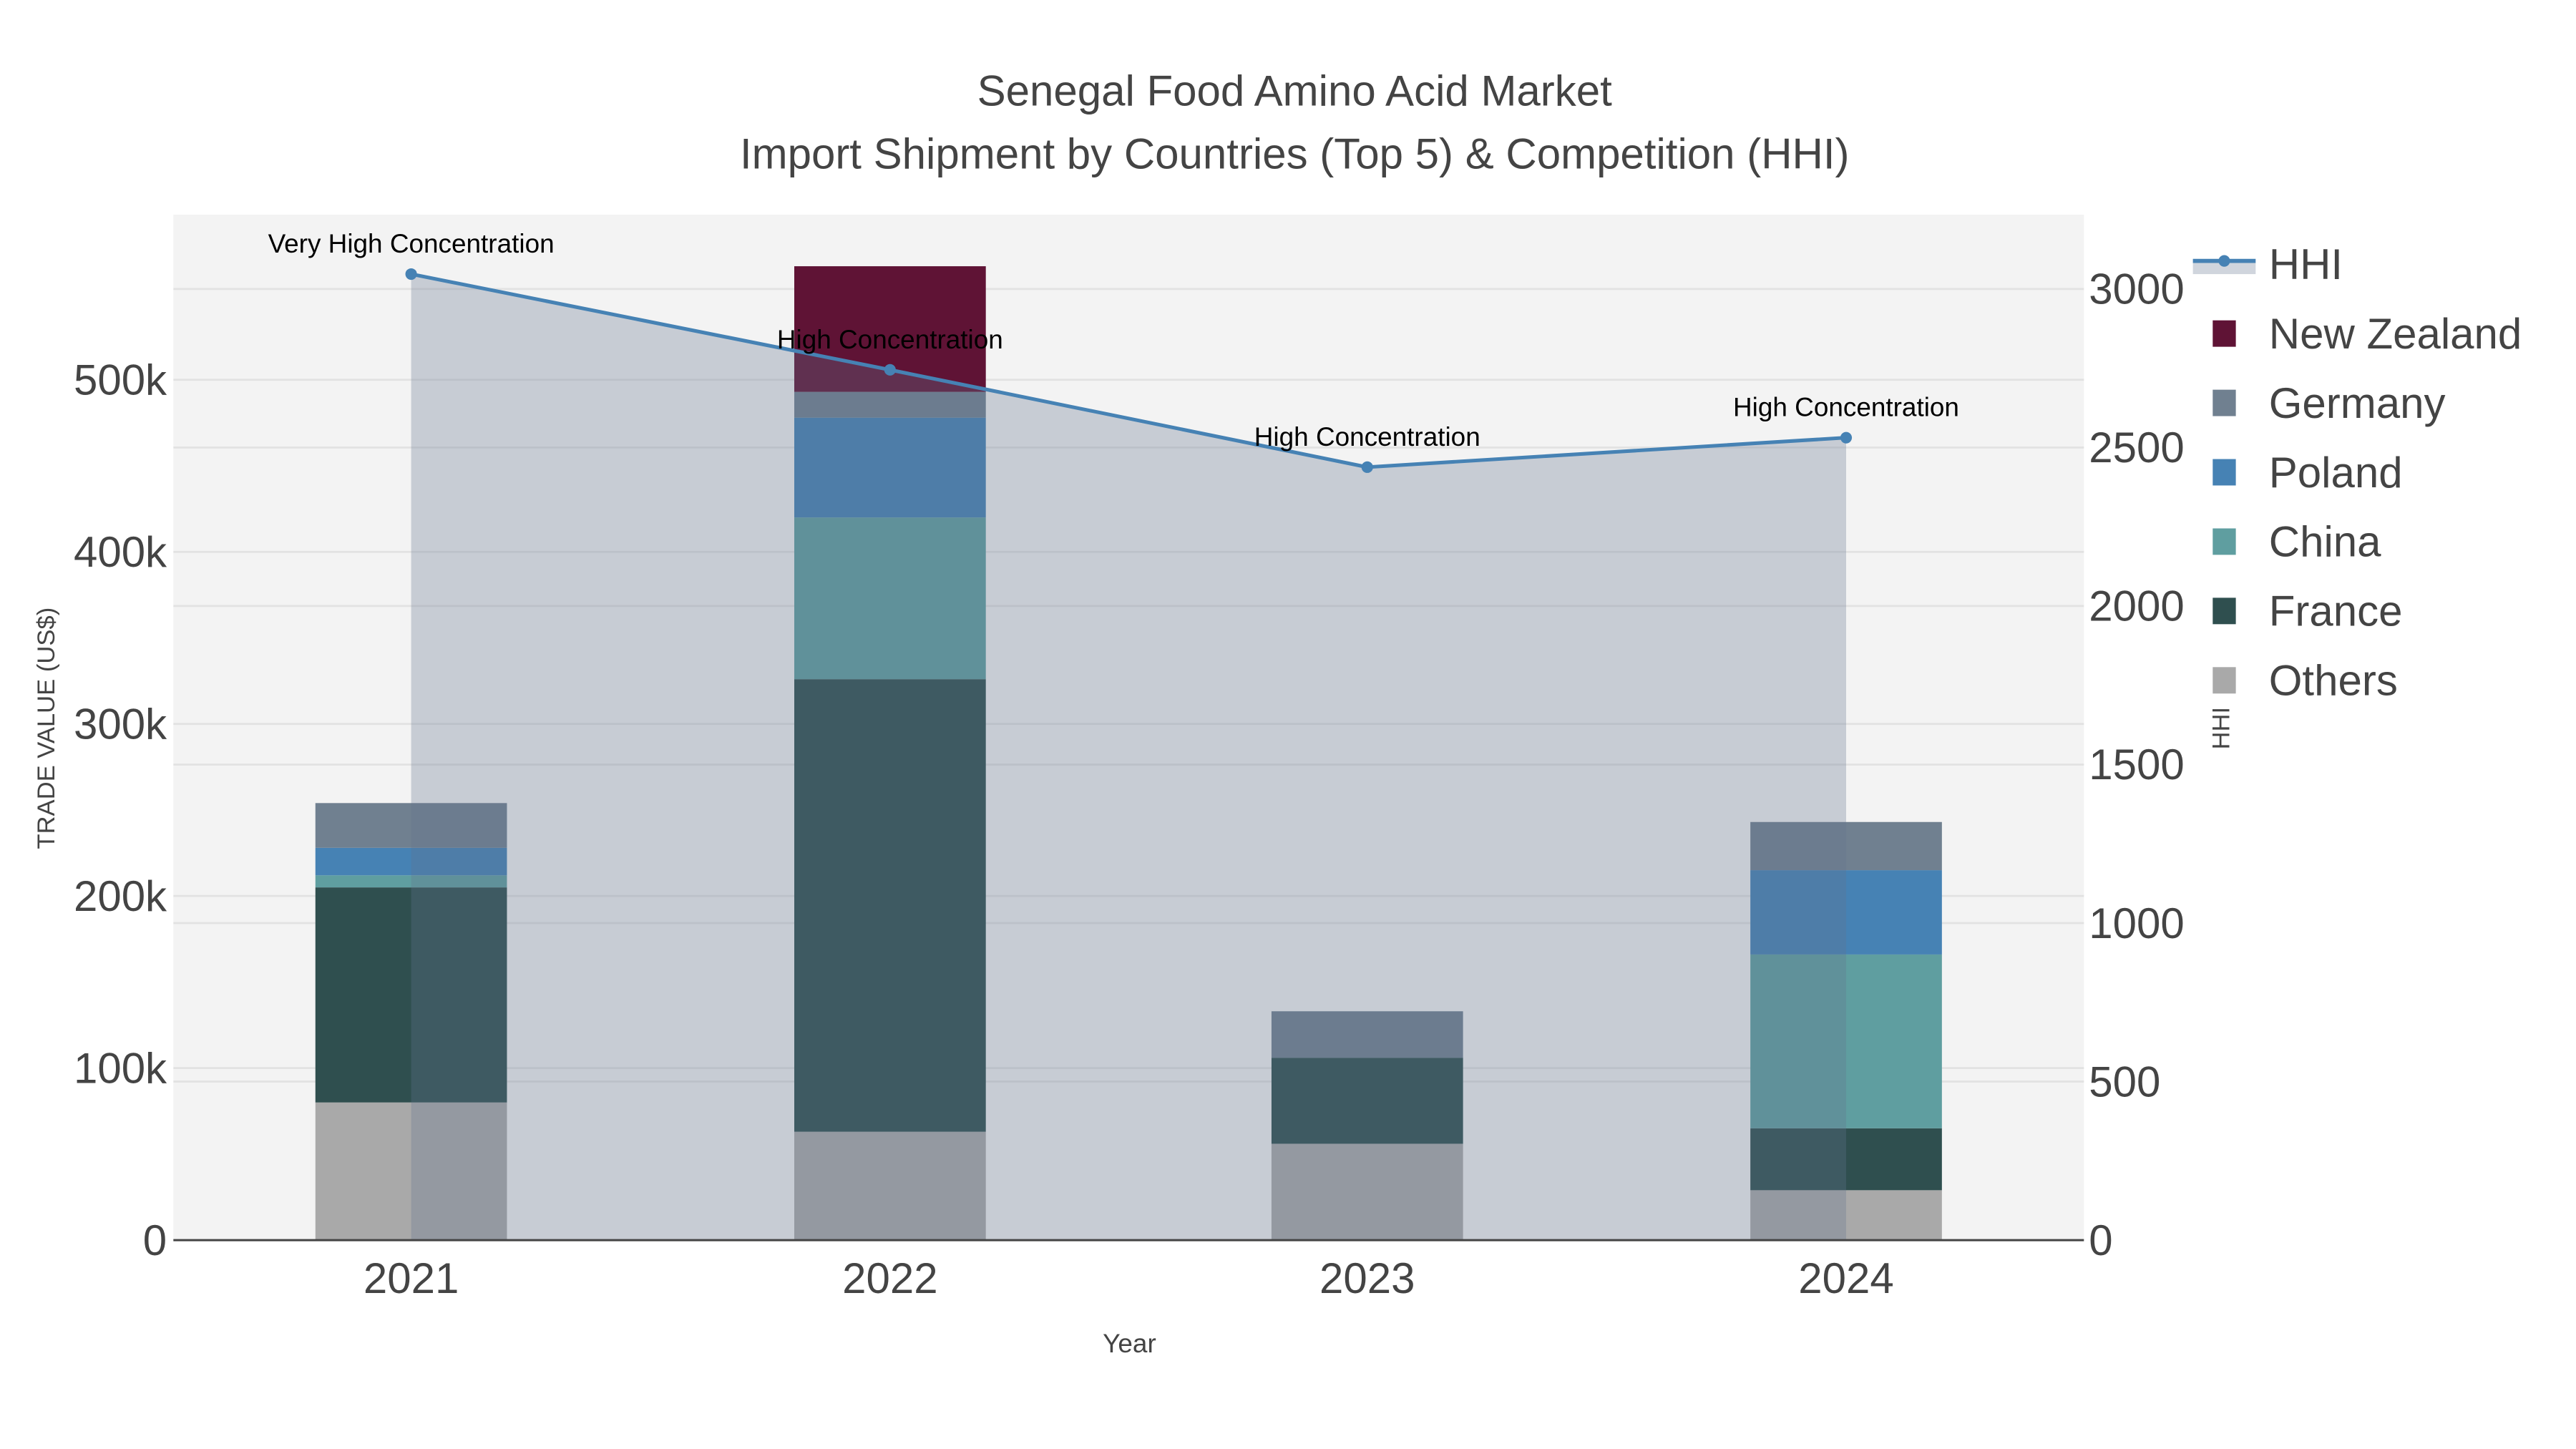  What do you see at coordinates (2357, 403) in the screenshot?
I see `legend-label: Germany` at bounding box center [2357, 403].